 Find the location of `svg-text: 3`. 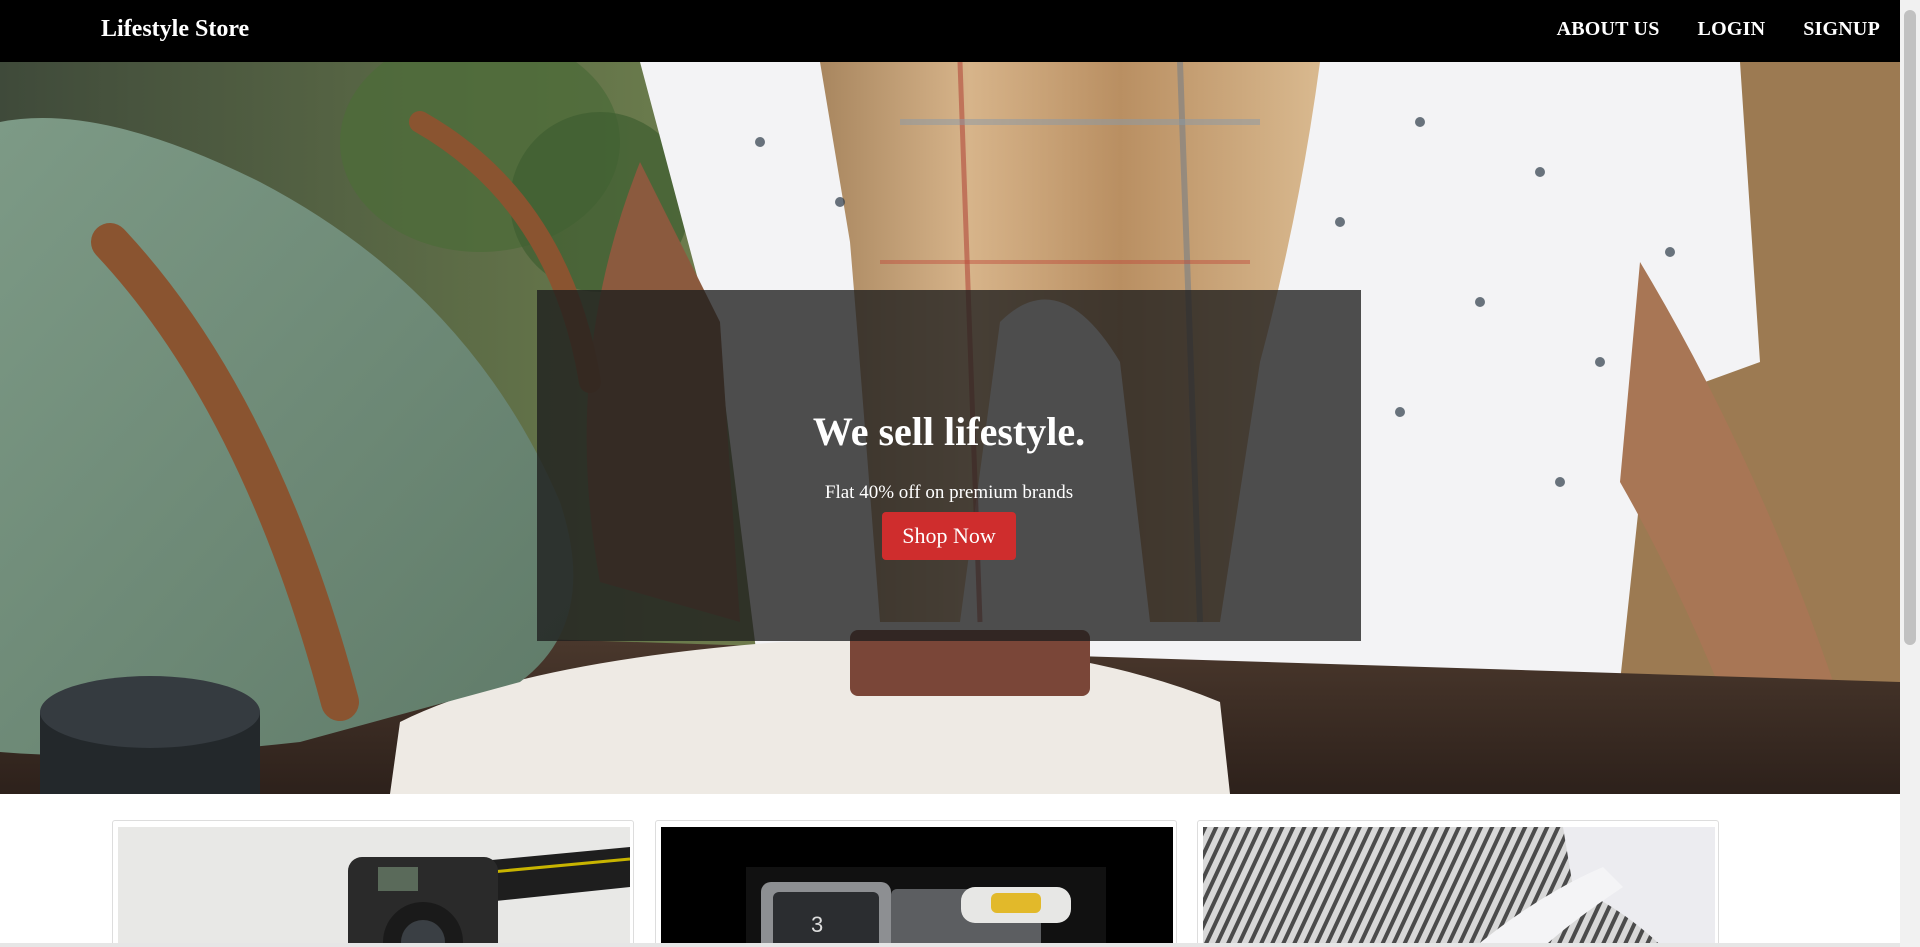

svg-text: 3 is located at coordinates (817, 924).